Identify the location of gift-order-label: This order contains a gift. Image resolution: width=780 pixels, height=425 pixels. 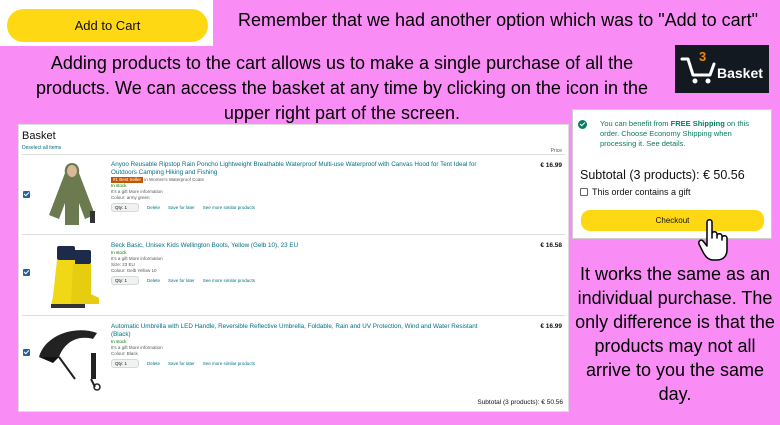
(641, 192).